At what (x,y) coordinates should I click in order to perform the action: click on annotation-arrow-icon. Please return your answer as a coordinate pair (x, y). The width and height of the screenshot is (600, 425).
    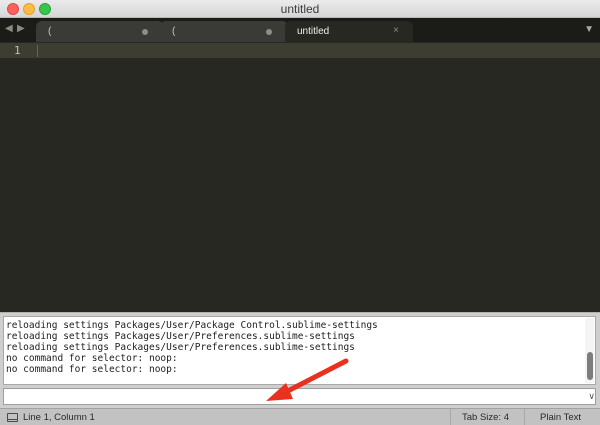
    Looking at the image, I should click on (307, 379).